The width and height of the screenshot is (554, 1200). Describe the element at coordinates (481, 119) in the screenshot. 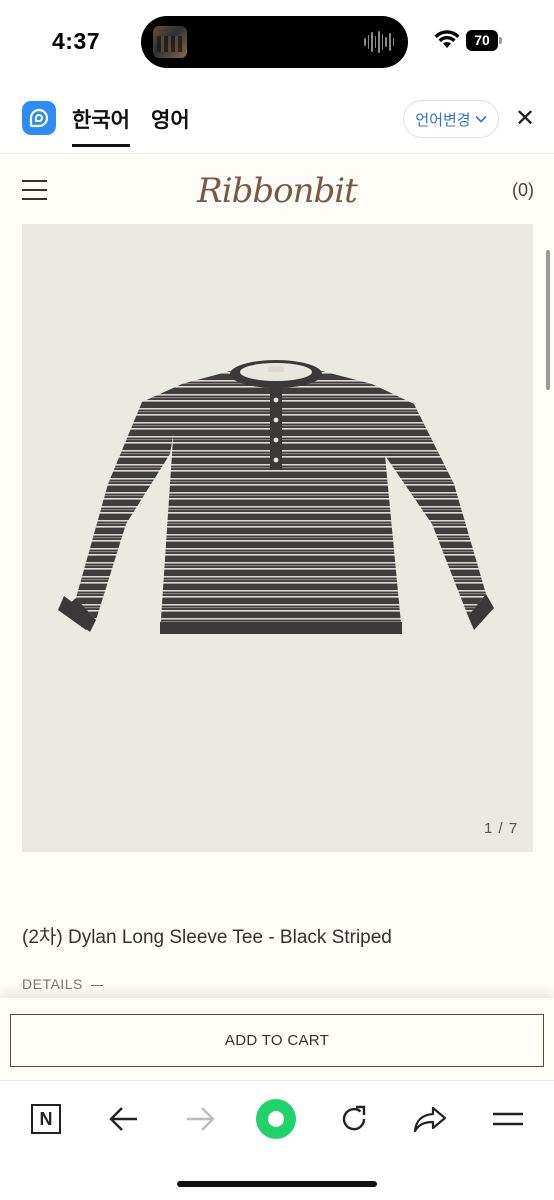

I see `chevron-down-icon` at that location.